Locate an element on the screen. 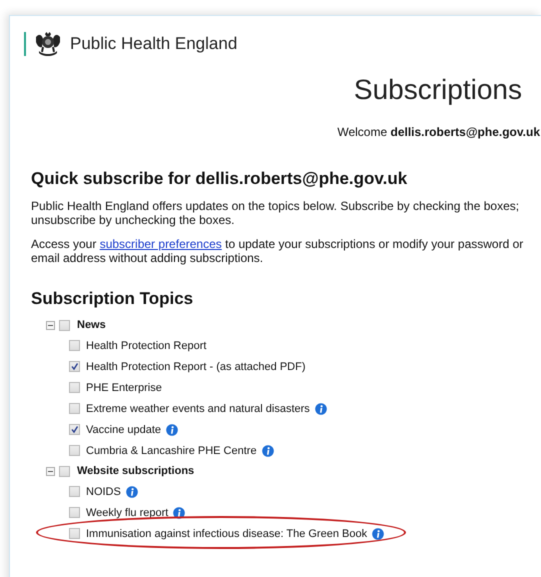 This screenshot has height=577, width=541. topic-label: Cumbria & Lancashire PHE Centre is located at coordinates (171, 450).